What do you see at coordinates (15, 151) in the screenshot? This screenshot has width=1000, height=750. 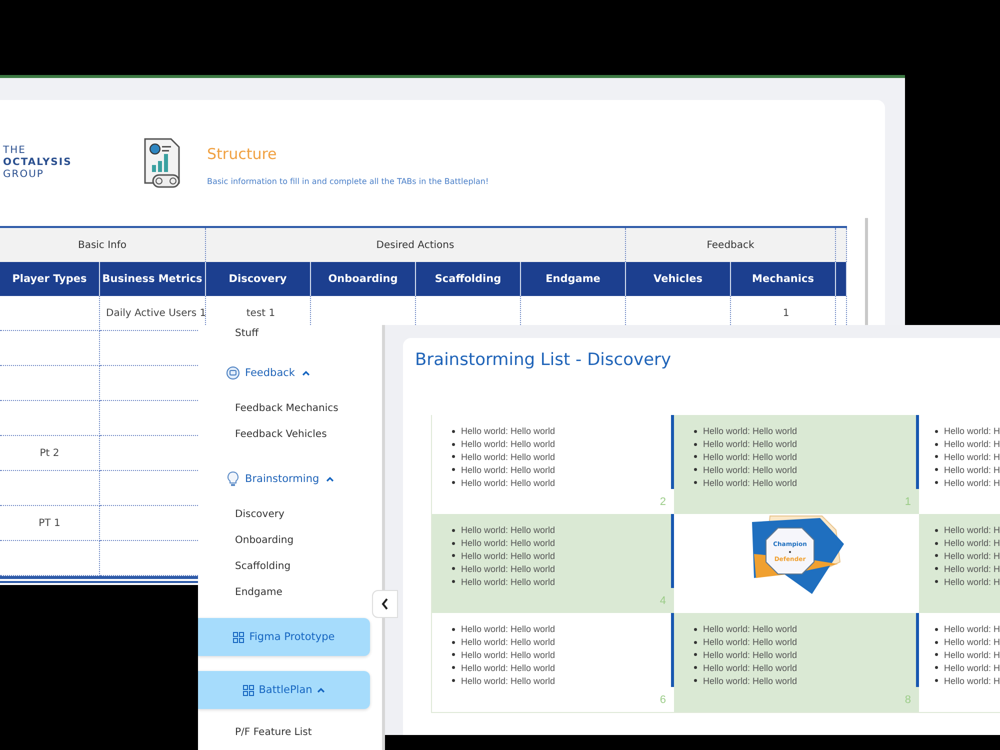 I see `logo-text: THE` at bounding box center [15, 151].